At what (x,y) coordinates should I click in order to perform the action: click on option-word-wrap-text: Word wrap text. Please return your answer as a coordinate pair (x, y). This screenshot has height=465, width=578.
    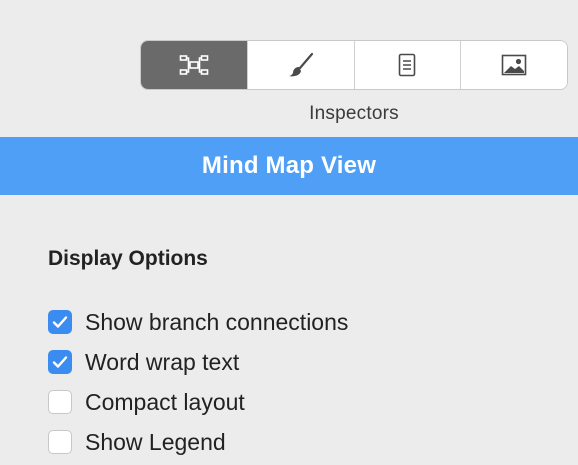
    Looking at the image, I should click on (308, 362).